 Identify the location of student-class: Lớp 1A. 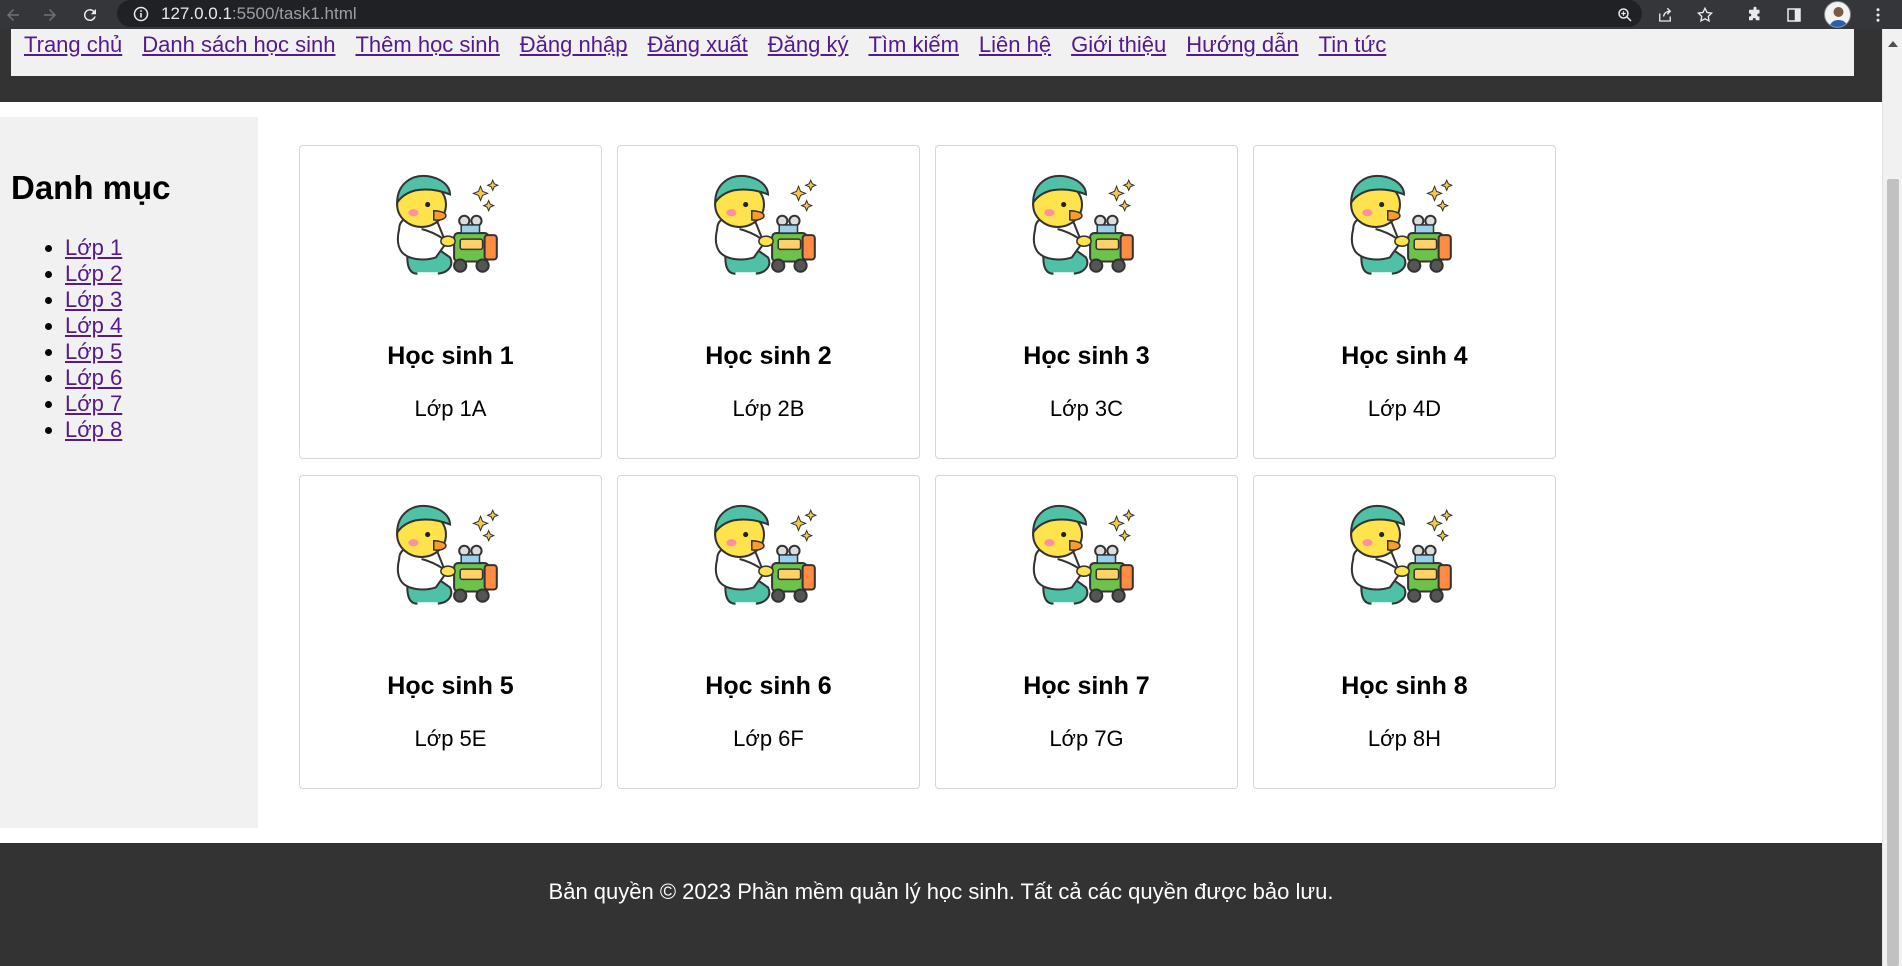
(450, 408).